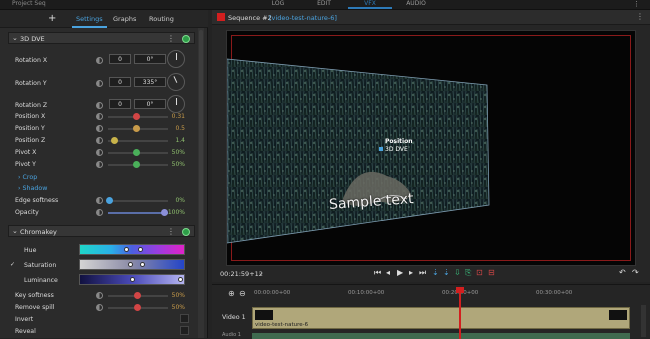 The width and height of the screenshot is (650, 339). What do you see at coordinates (278, 4) in the screenshot?
I see `tab-log: LOG` at bounding box center [278, 4].